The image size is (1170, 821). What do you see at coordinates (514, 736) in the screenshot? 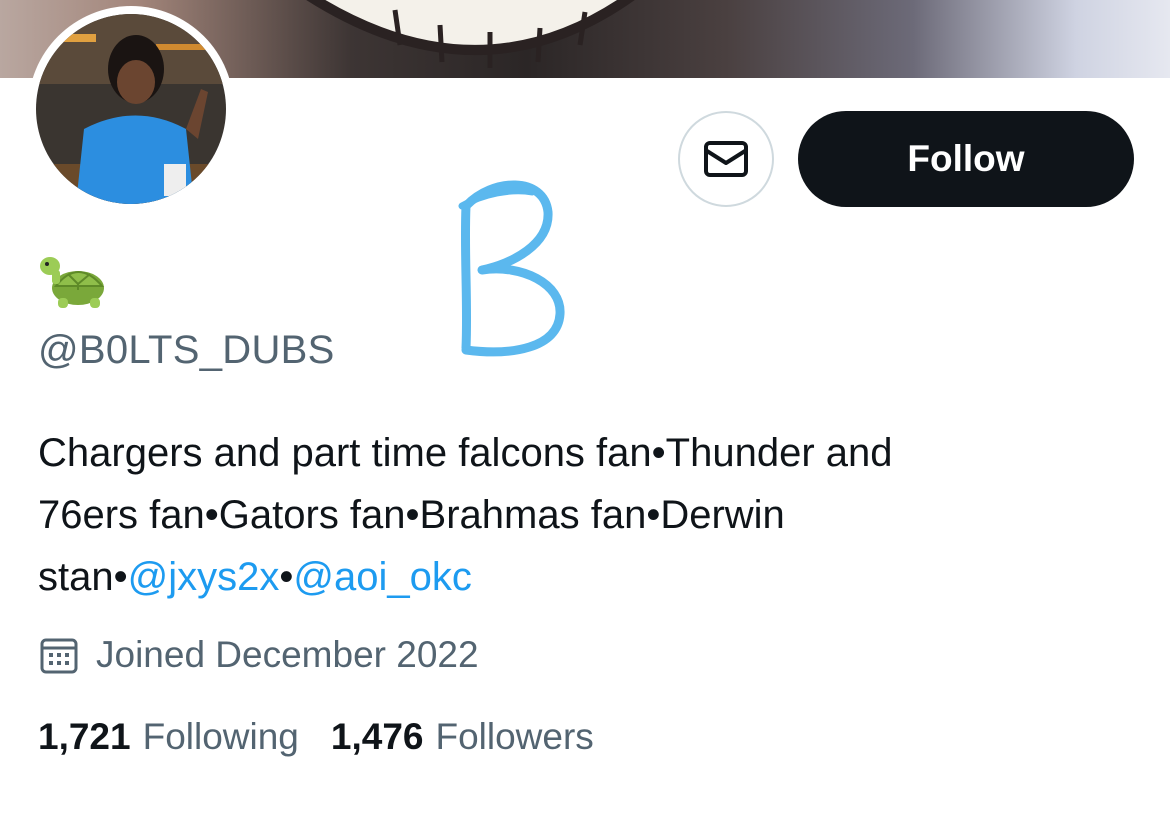
I see `followers-label: Followers` at bounding box center [514, 736].